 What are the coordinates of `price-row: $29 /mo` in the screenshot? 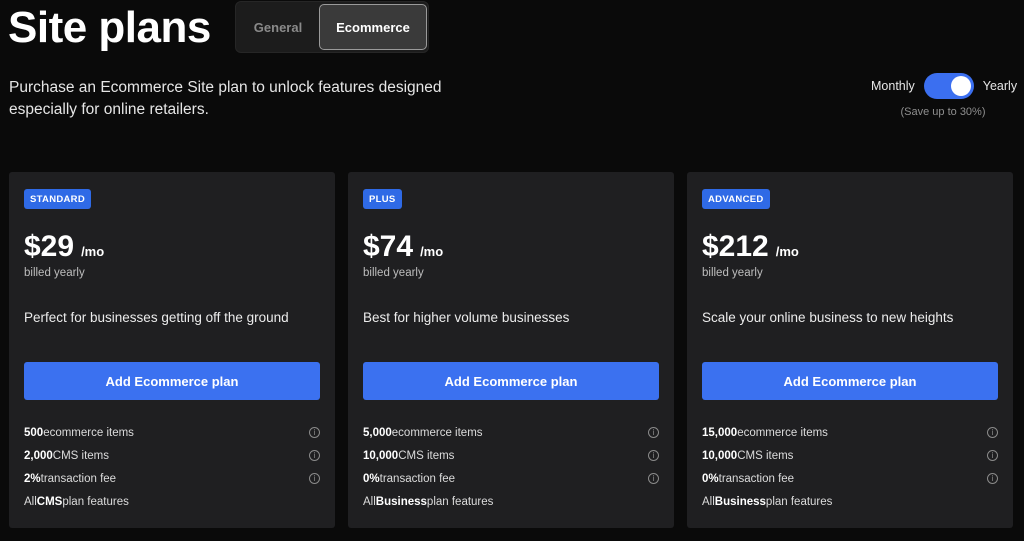 It's located at (64, 247).